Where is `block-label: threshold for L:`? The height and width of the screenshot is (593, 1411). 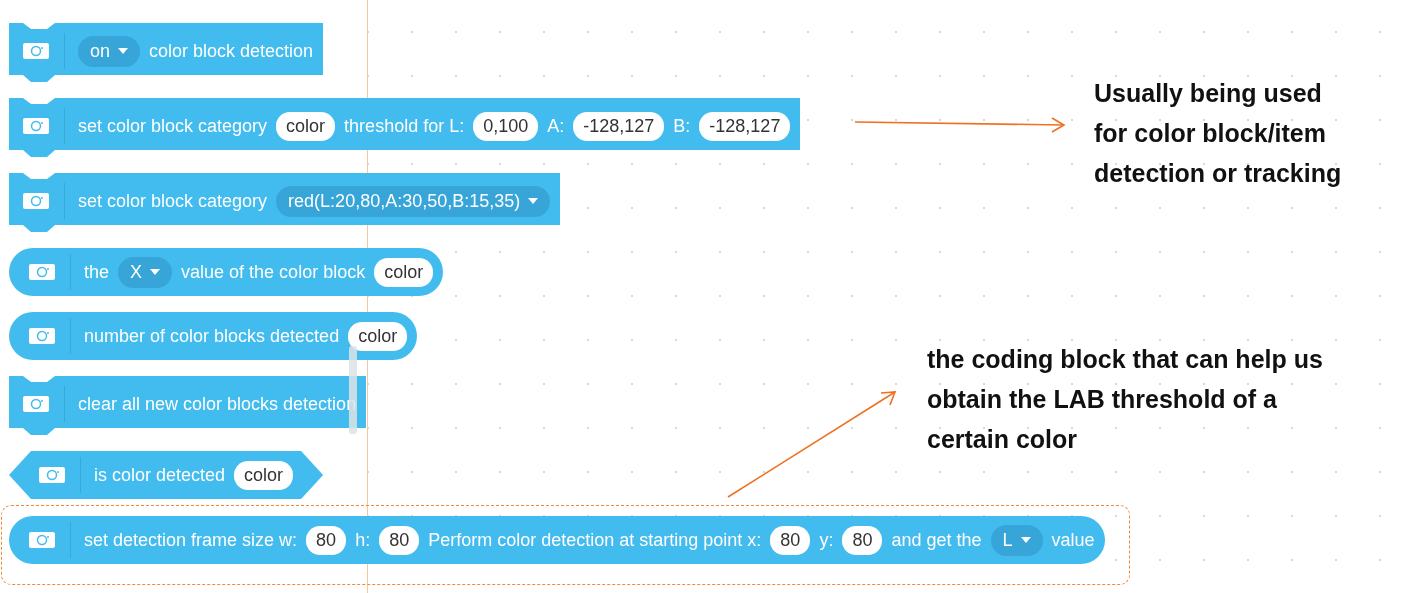 block-label: threshold for L: is located at coordinates (404, 126).